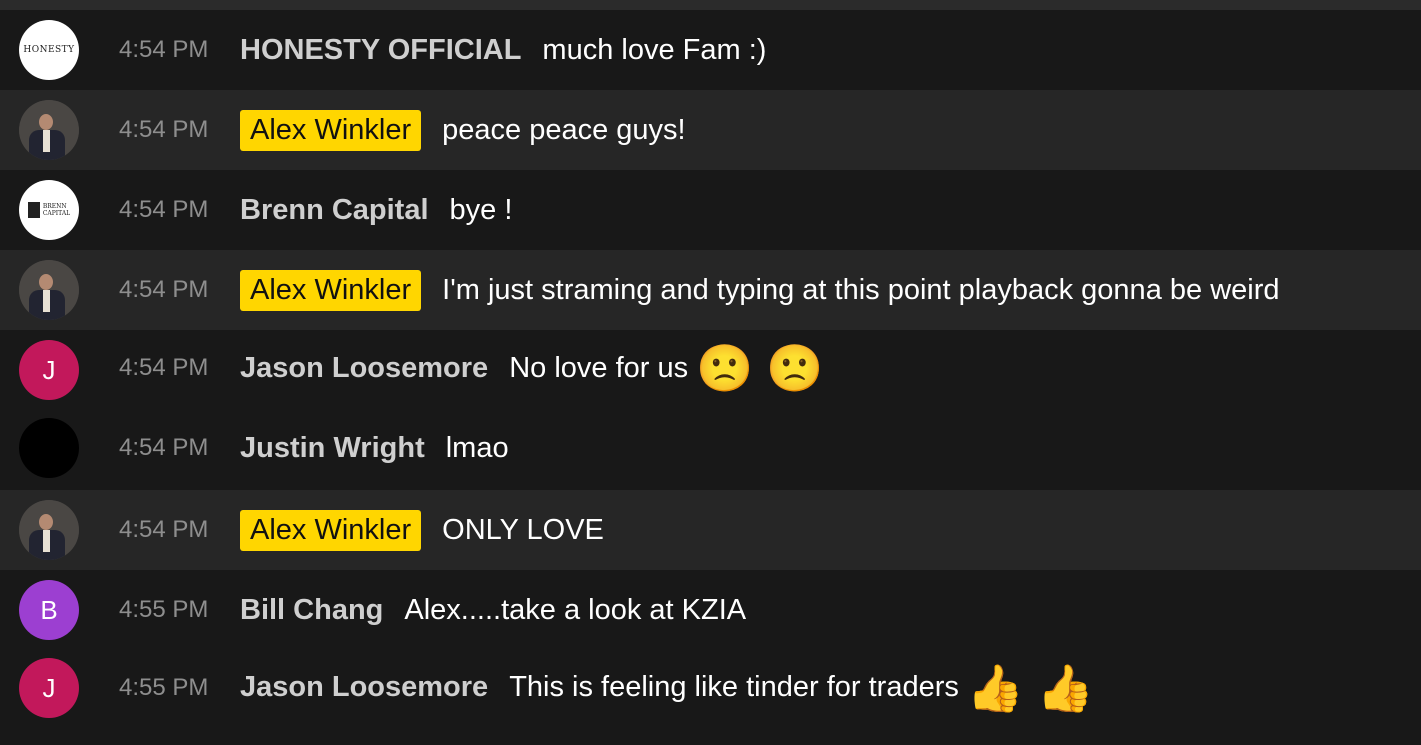  What do you see at coordinates (599, 367) in the screenshot?
I see `message-text: No love for us` at bounding box center [599, 367].